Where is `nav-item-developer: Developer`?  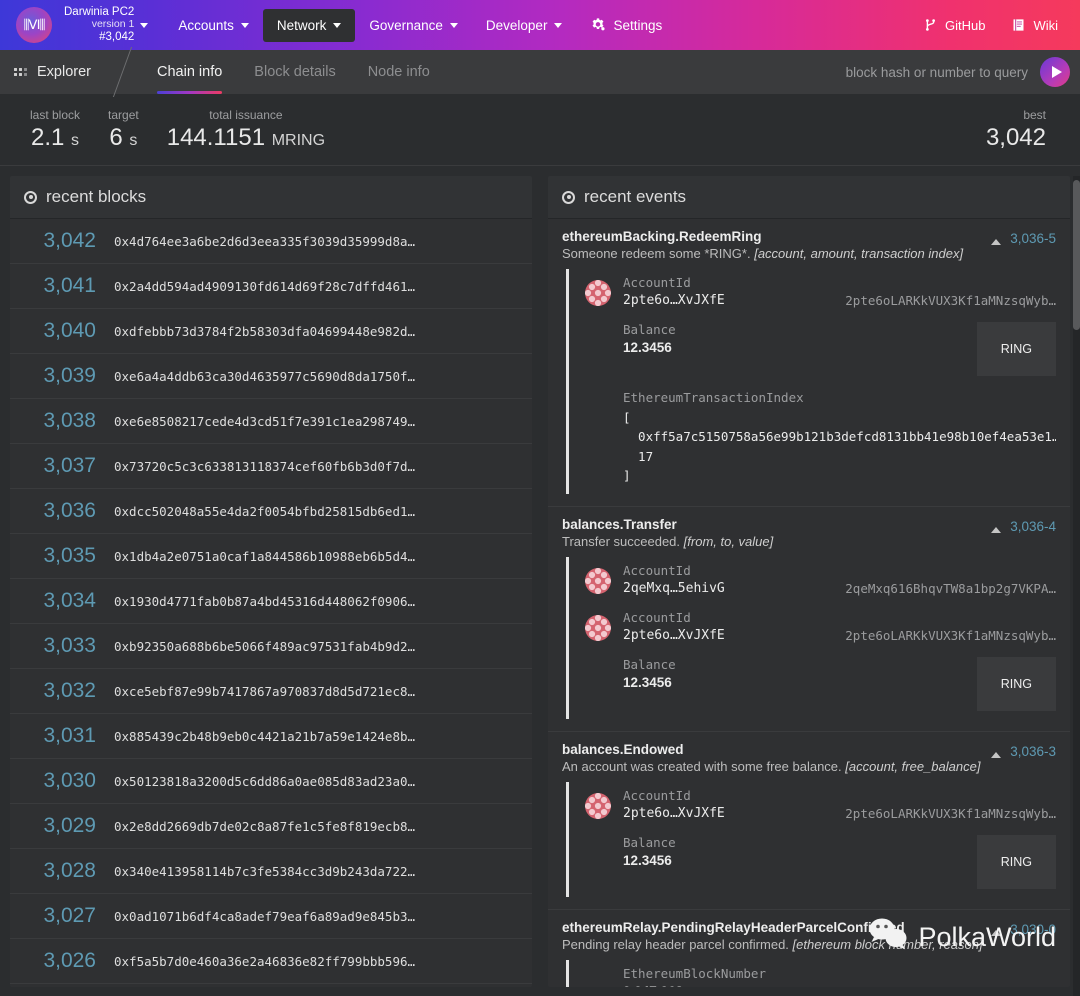 nav-item-developer: Developer is located at coordinates (524, 25).